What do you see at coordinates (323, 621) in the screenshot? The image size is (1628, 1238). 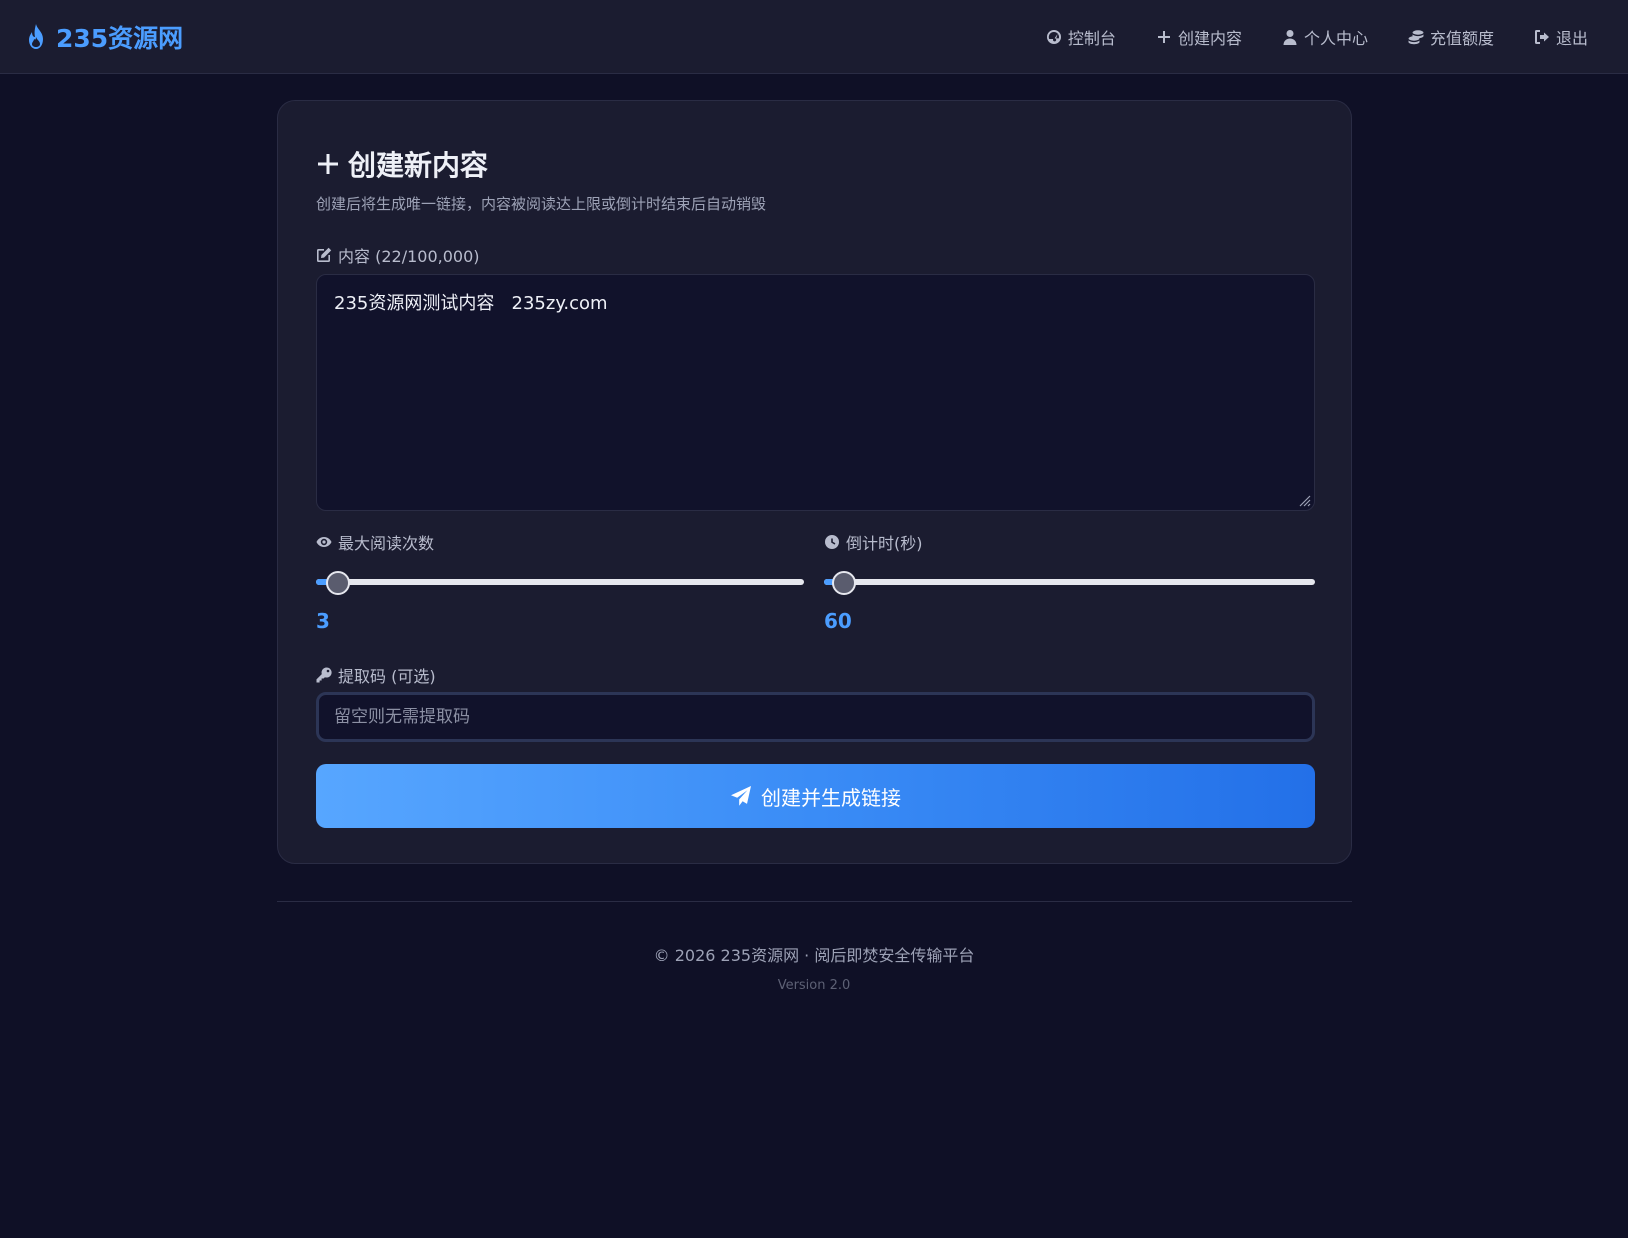 I see `max-reads-value: 3` at bounding box center [323, 621].